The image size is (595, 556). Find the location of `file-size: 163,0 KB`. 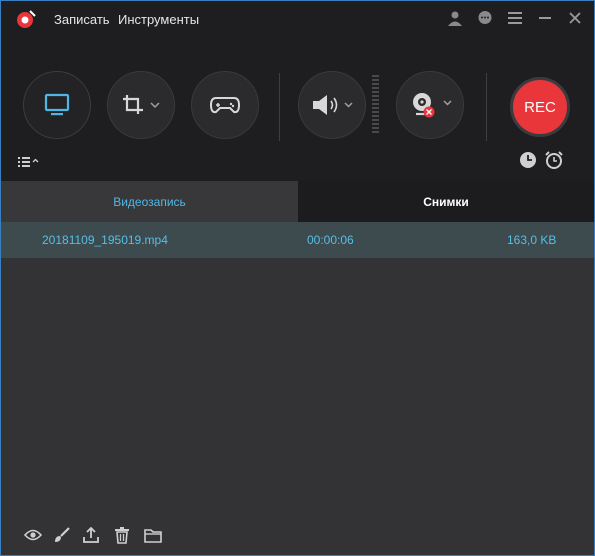

file-size: 163,0 KB is located at coordinates (532, 240).